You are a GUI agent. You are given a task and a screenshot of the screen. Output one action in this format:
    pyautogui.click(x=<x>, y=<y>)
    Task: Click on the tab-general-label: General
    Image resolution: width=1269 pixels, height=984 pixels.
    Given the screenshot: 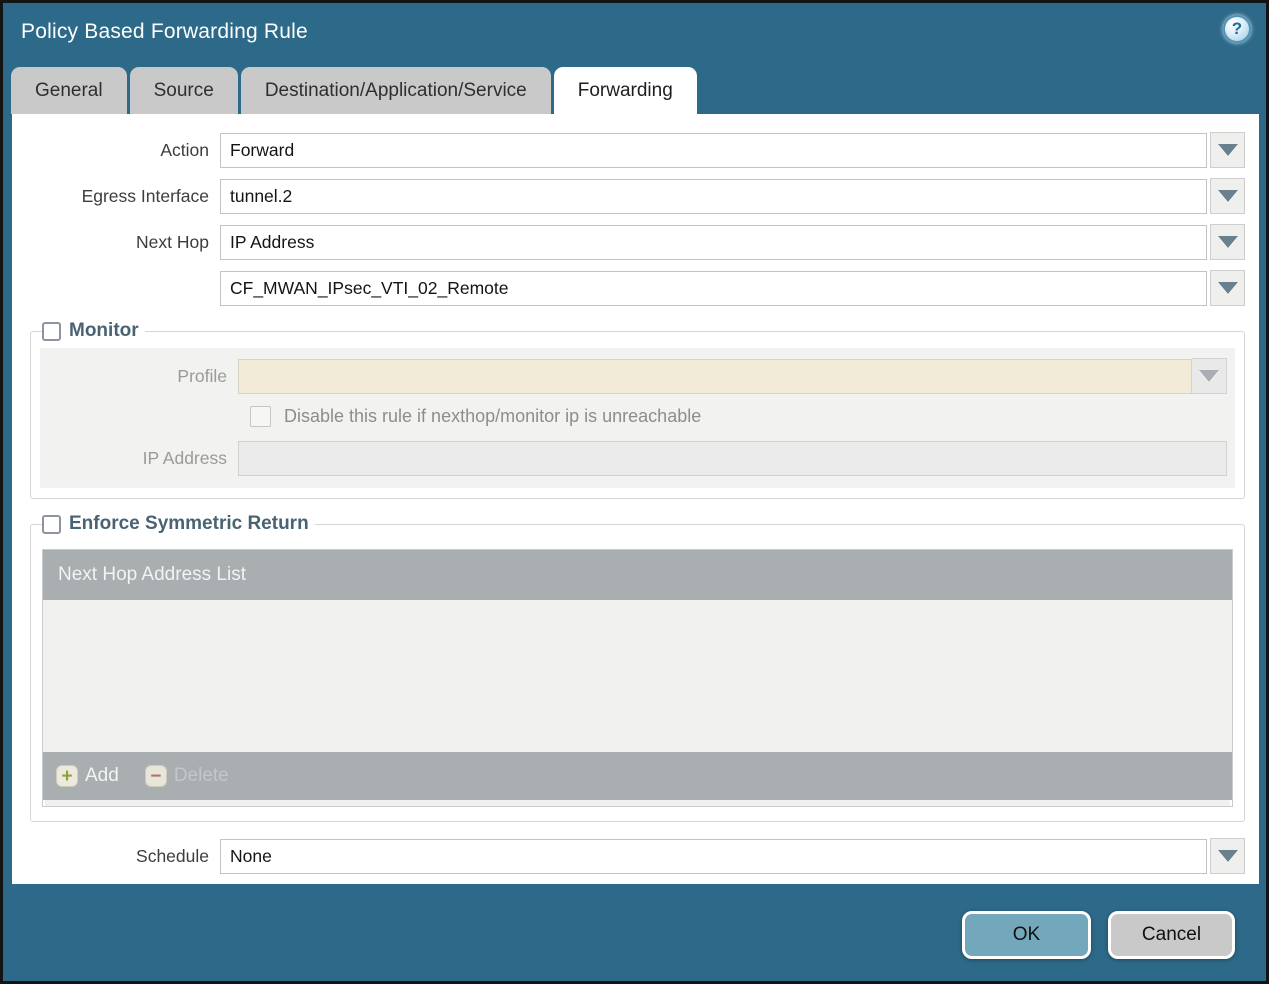 What is the action you would take?
    pyautogui.click(x=69, y=90)
    